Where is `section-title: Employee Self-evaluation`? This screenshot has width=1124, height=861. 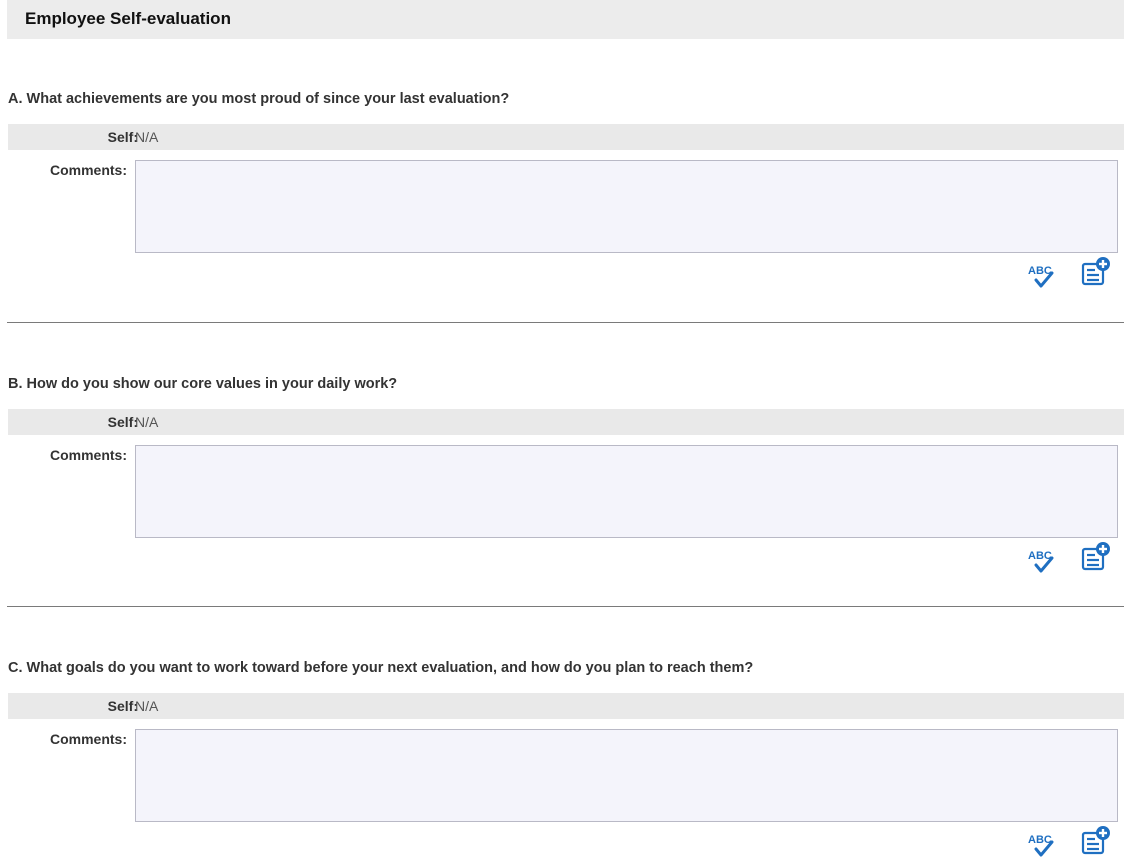
section-title: Employee Self-evaluation is located at coordinates (565, 19).